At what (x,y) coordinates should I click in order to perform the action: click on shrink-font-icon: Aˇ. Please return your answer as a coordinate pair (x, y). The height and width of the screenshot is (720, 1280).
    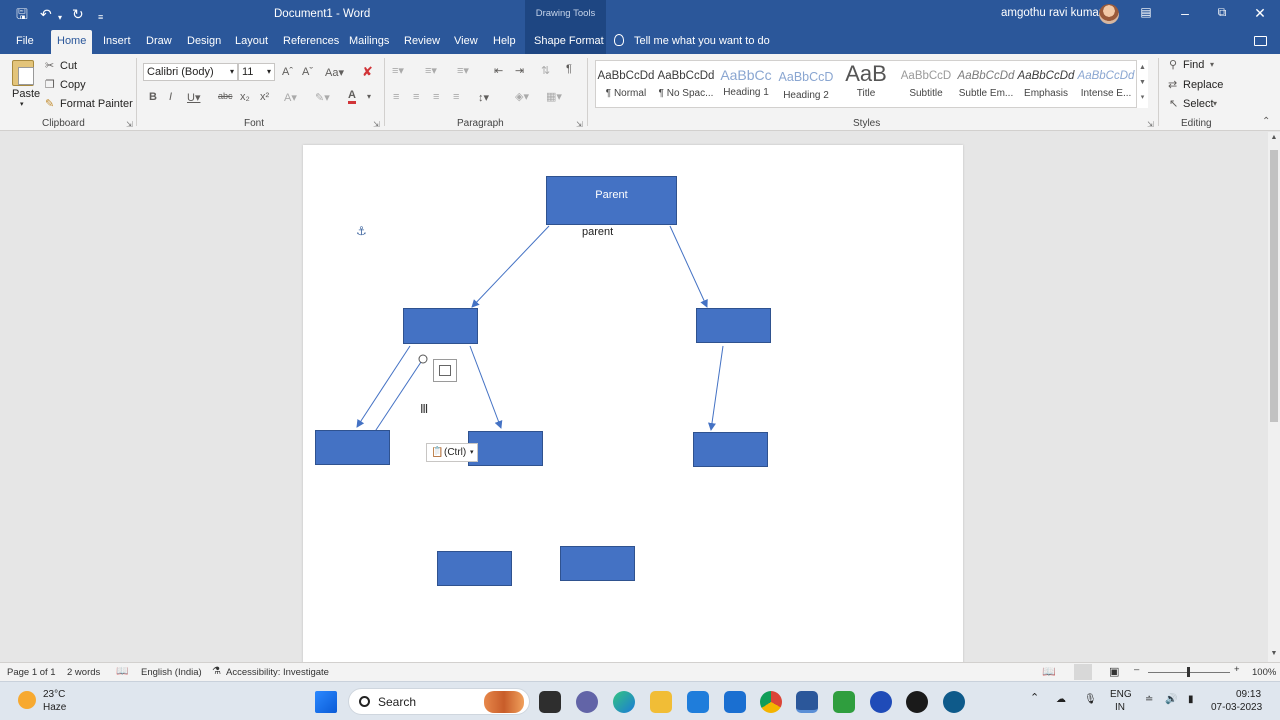
    Looking at the image, I should click on (307, 72).